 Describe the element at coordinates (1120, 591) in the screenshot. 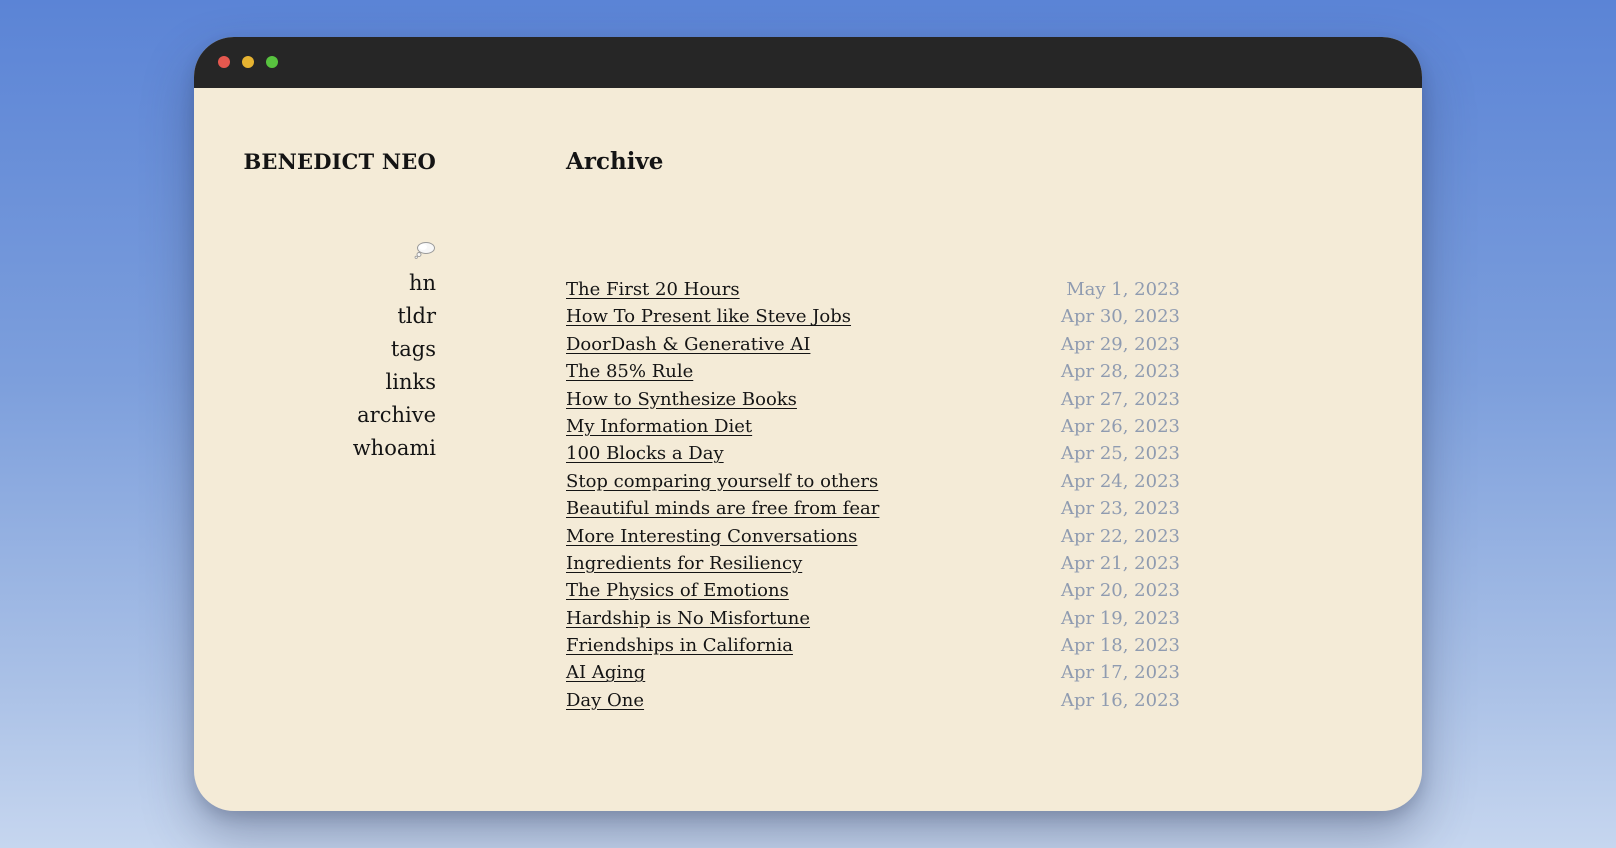

I see `post-date: Apr 20, 2023` at that location.